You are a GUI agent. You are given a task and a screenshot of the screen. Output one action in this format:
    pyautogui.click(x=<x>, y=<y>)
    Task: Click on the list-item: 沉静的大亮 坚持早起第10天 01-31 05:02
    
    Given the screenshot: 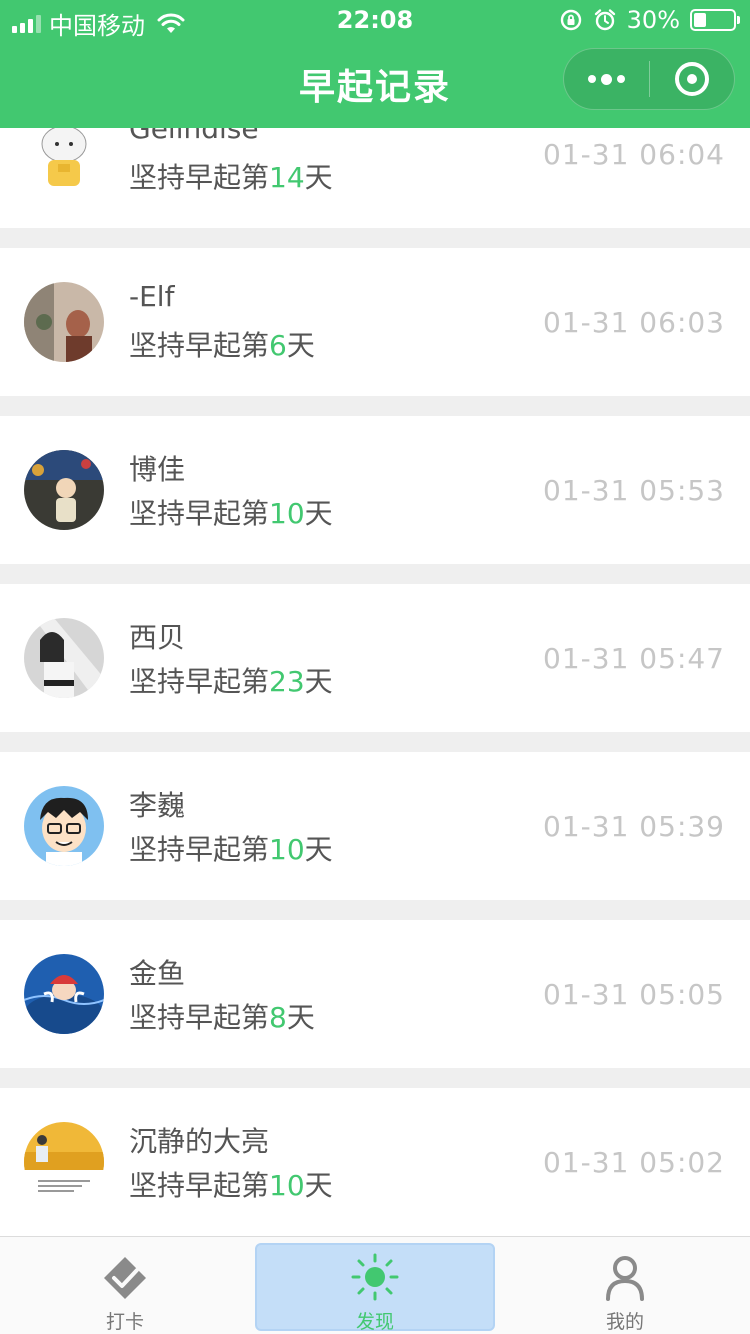 What is the action you would take?
    pyautogui.click(x=375, y=1162)
    